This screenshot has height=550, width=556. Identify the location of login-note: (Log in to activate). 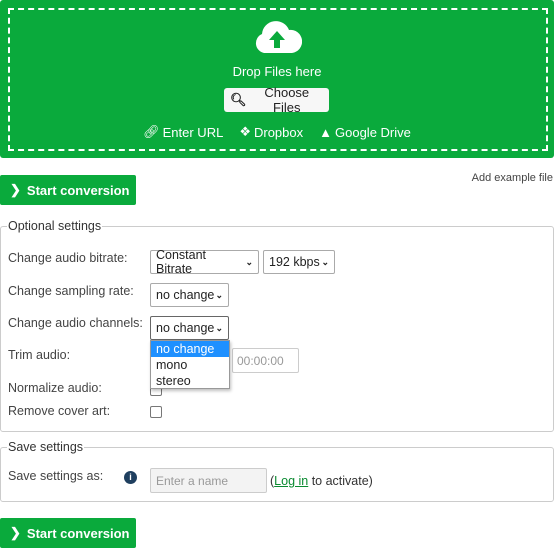
(321, 481).